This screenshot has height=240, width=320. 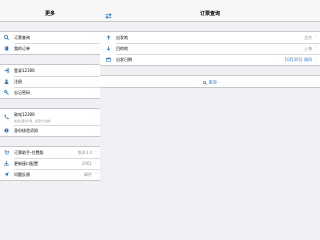 I want to click on search-button: 查询, so click(x=210, y=81).